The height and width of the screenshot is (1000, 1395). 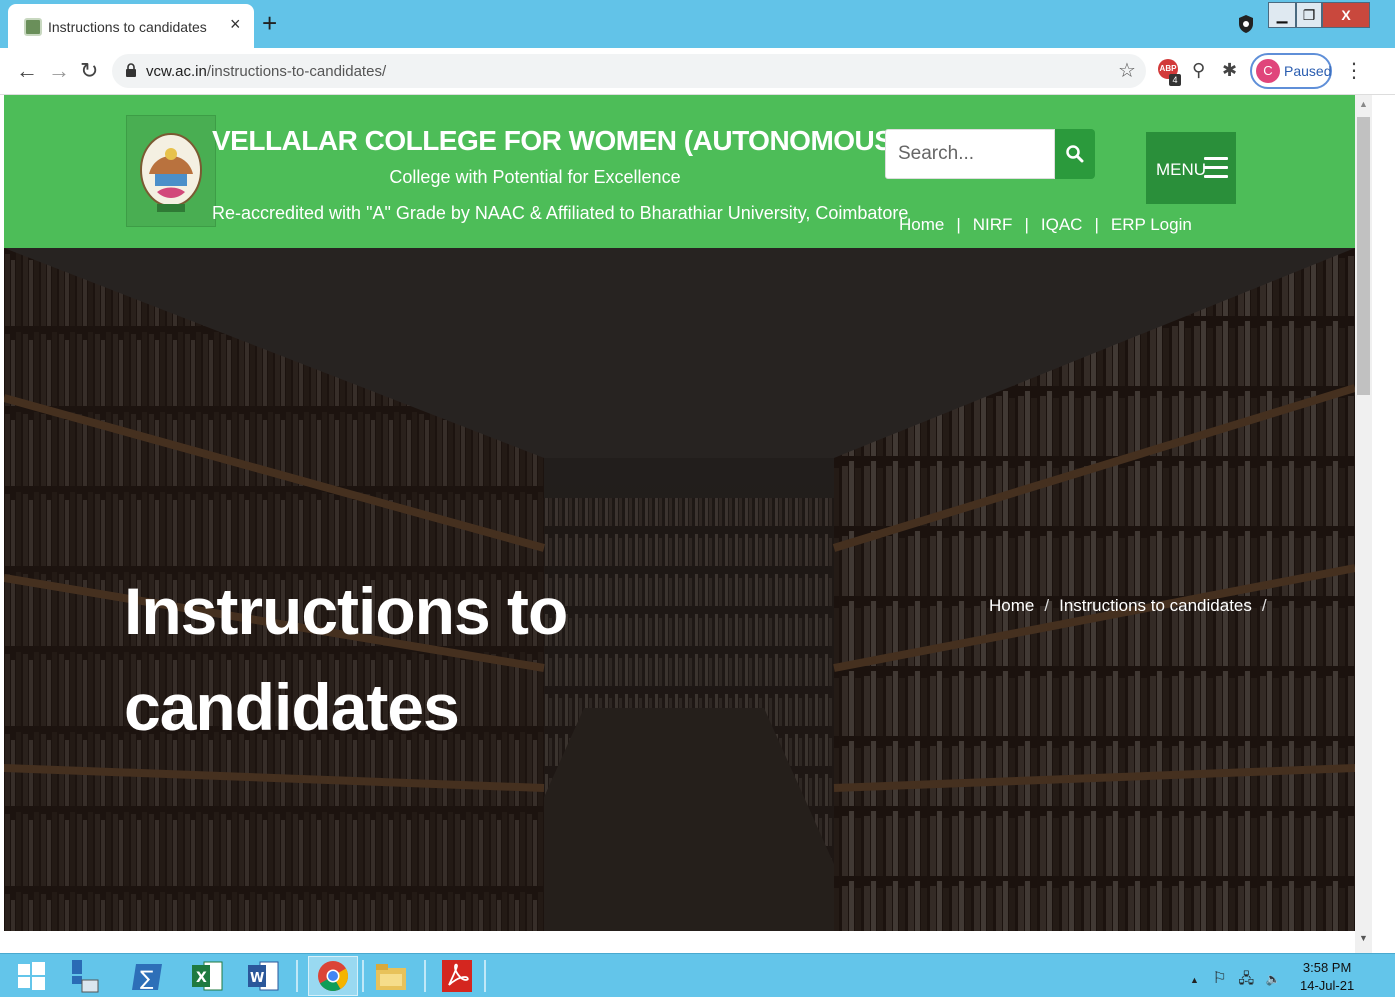 What do you see at coordinates (1181, 169) in the screenshot?
I see `menu-label: MENU` at bounding box center [1181, 169].